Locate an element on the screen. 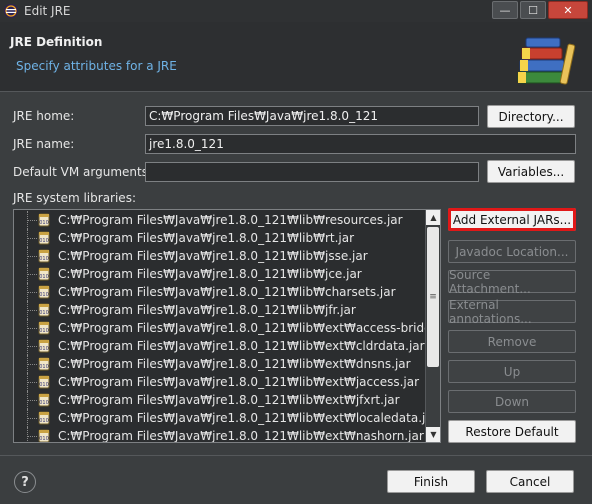 The image size is (592, 504). scroll-down-arrow: ▼ is located at coordinates (433, 434).